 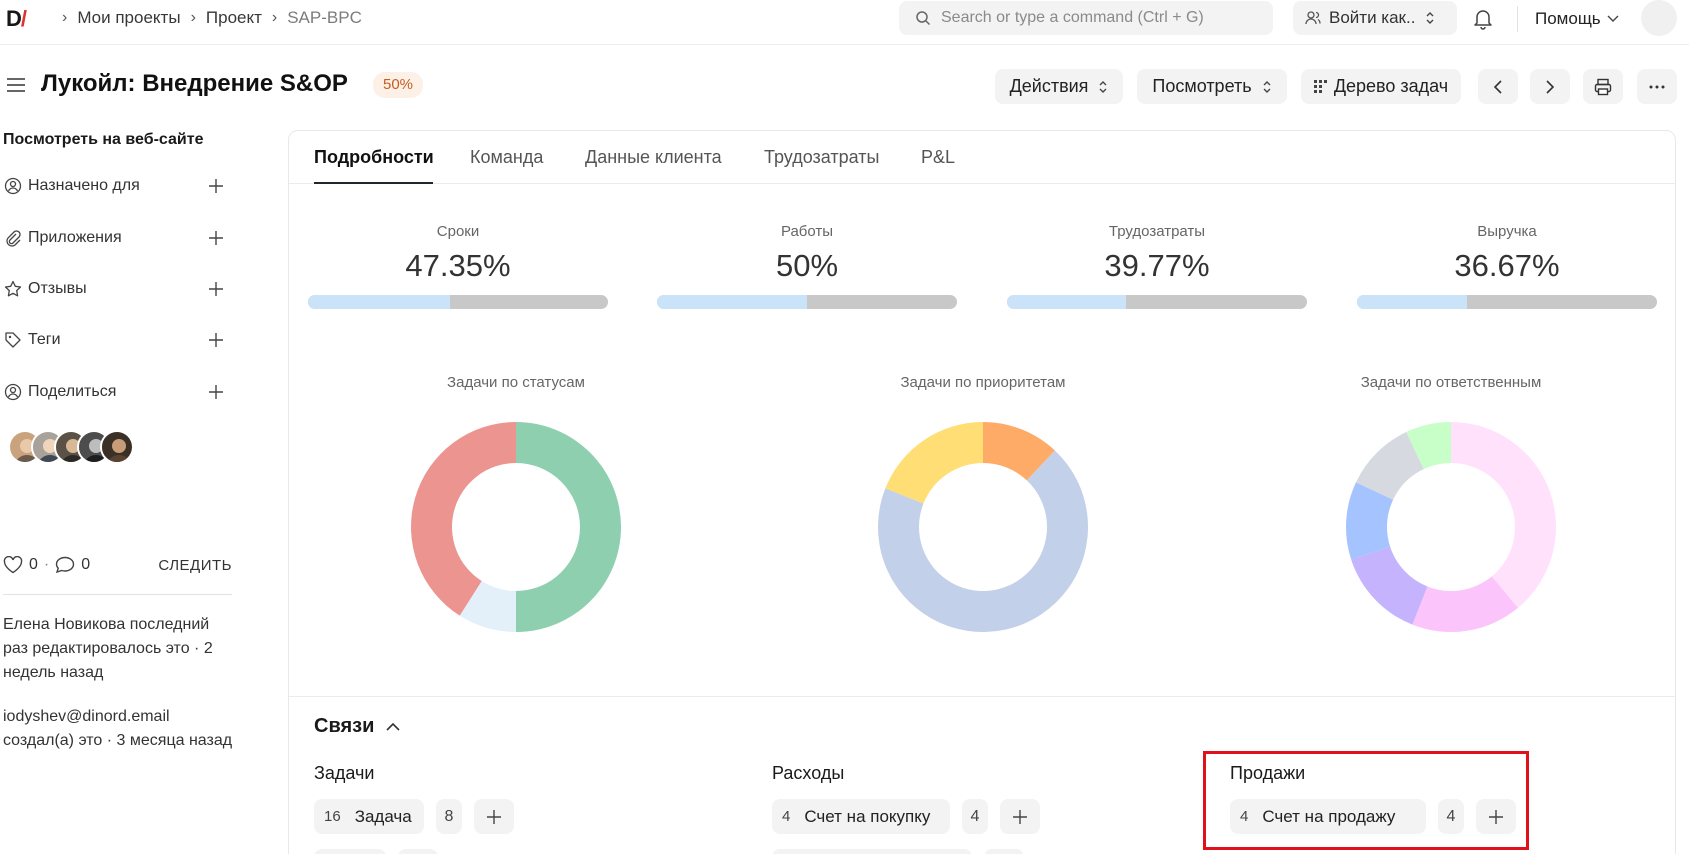 What do you see at coordinates (1517, 19) in the screenshot?
I see `navbar-divider` at bounding box center [1517, 19].